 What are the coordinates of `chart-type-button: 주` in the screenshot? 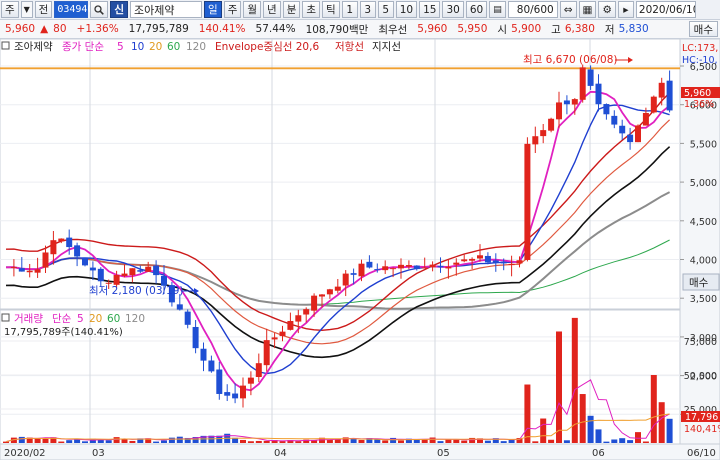 It's located at (10, 9).